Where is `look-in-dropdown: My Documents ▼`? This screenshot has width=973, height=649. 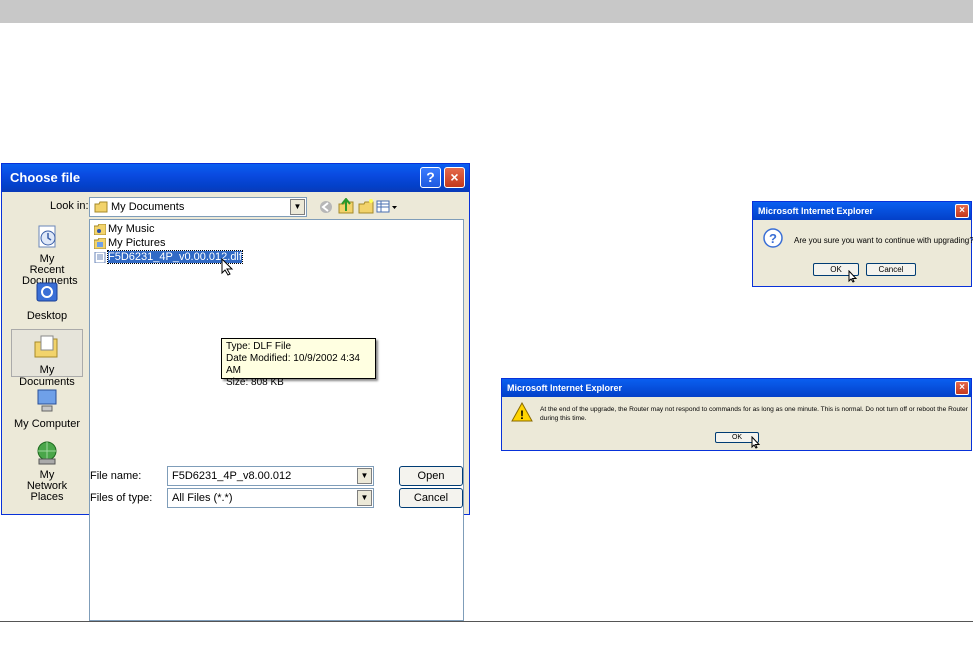 look-in-dropdown: My Documents ▼ is located at coordinates (198, 207).